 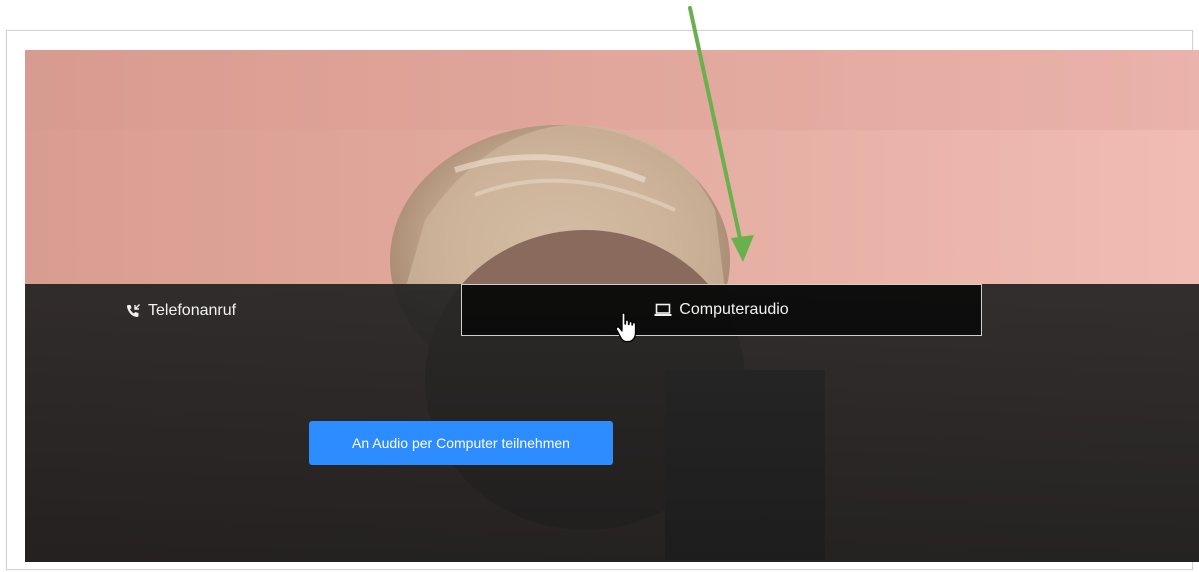 I want to click on join-computer-audio-button: An Audio per Computer teilnehmen, so click(x=461, y=443).